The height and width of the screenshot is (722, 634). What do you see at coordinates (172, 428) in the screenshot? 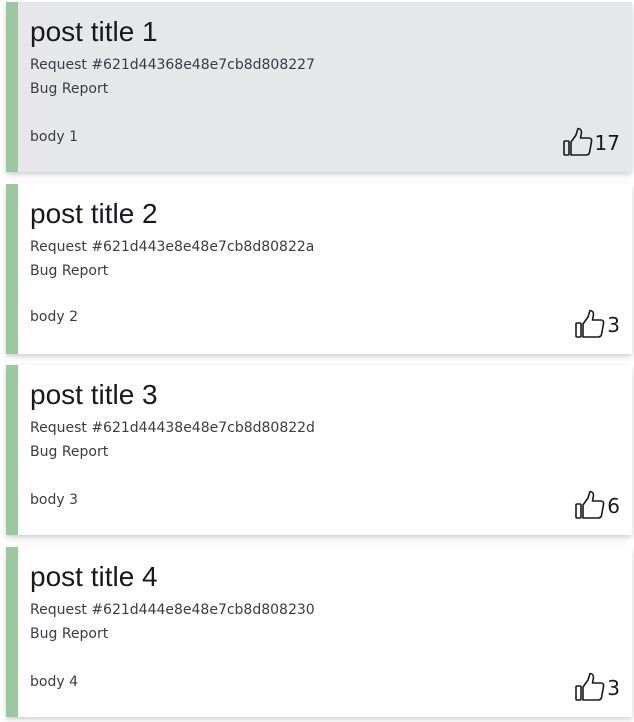
I see `request-id: Request #621d44438e48e7cb8d80822d` at bounding box center [172, 428].